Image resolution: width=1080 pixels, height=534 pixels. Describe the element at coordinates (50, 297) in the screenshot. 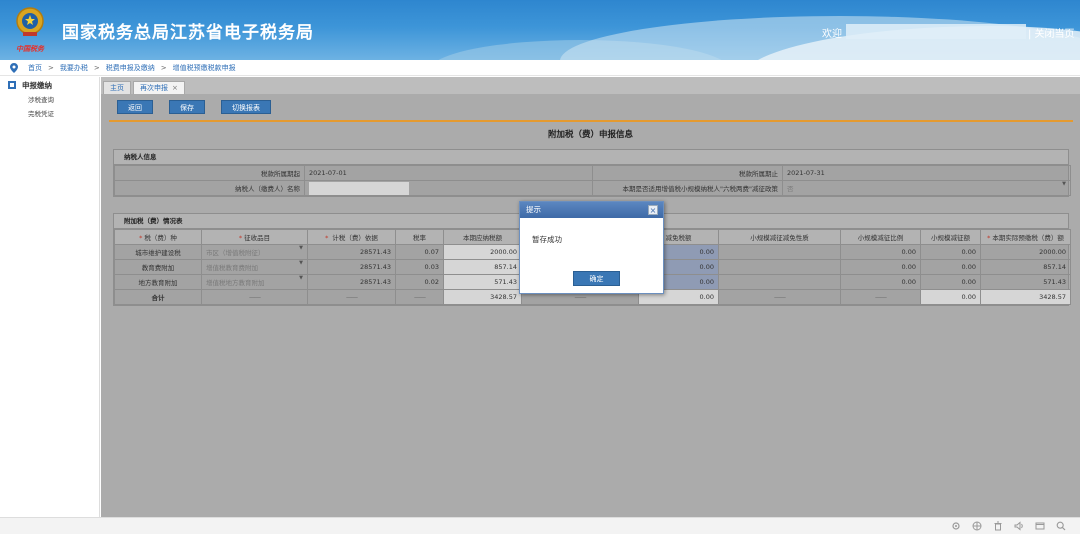

I see `sidebar: 申报缴纳 涉税查询 完税凭证` at that location.